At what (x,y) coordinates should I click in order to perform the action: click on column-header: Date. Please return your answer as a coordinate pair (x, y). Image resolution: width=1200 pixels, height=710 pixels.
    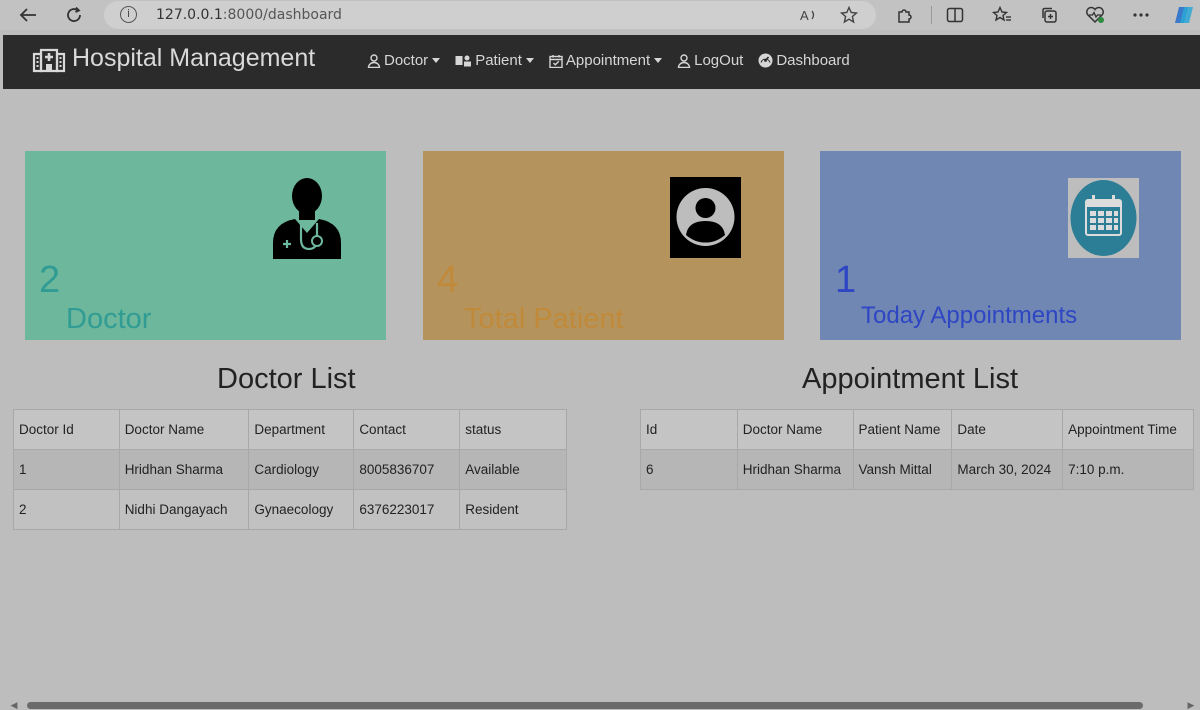
    Looking at the image, I should click on (1007, 429).